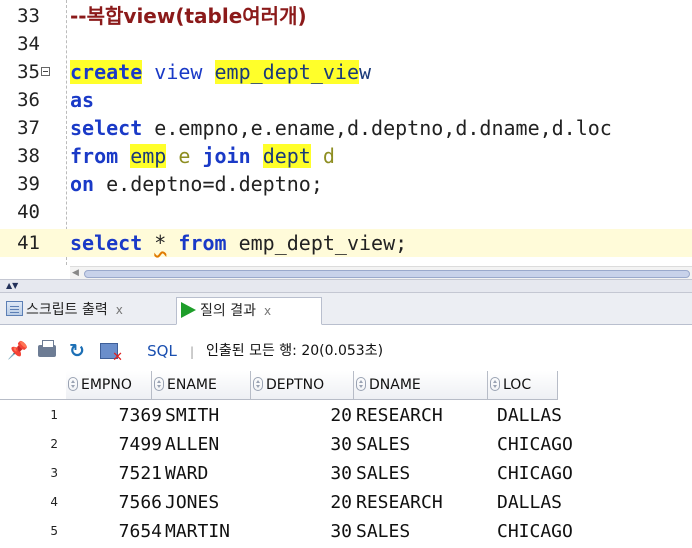  Describe the element at coordinates (346, 44) in the screenshot. I see `code-line-34: 34` at that location.